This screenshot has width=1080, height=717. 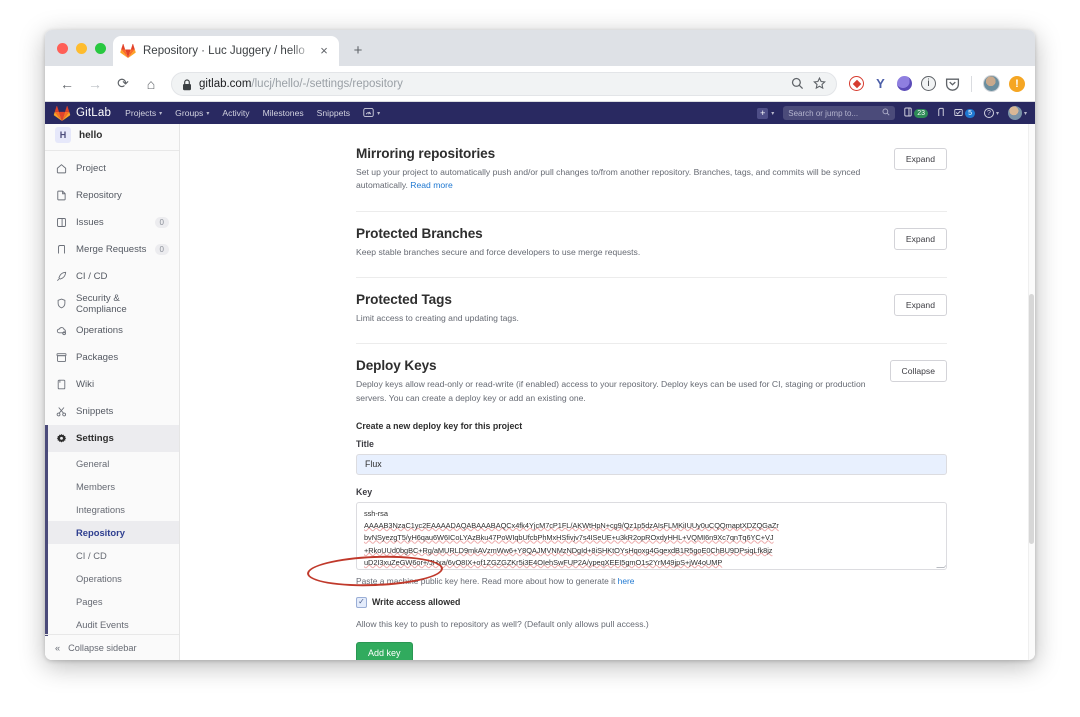 I want to click on sidebar-item-security-compliance-label: Security & Compliance, so click(x=101, y=303).